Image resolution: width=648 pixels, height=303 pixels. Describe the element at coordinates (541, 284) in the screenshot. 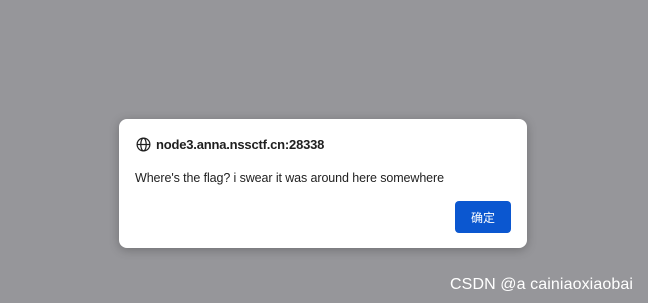

I see `watermark: CSDN @a cainiaoxiaobai` at that location.